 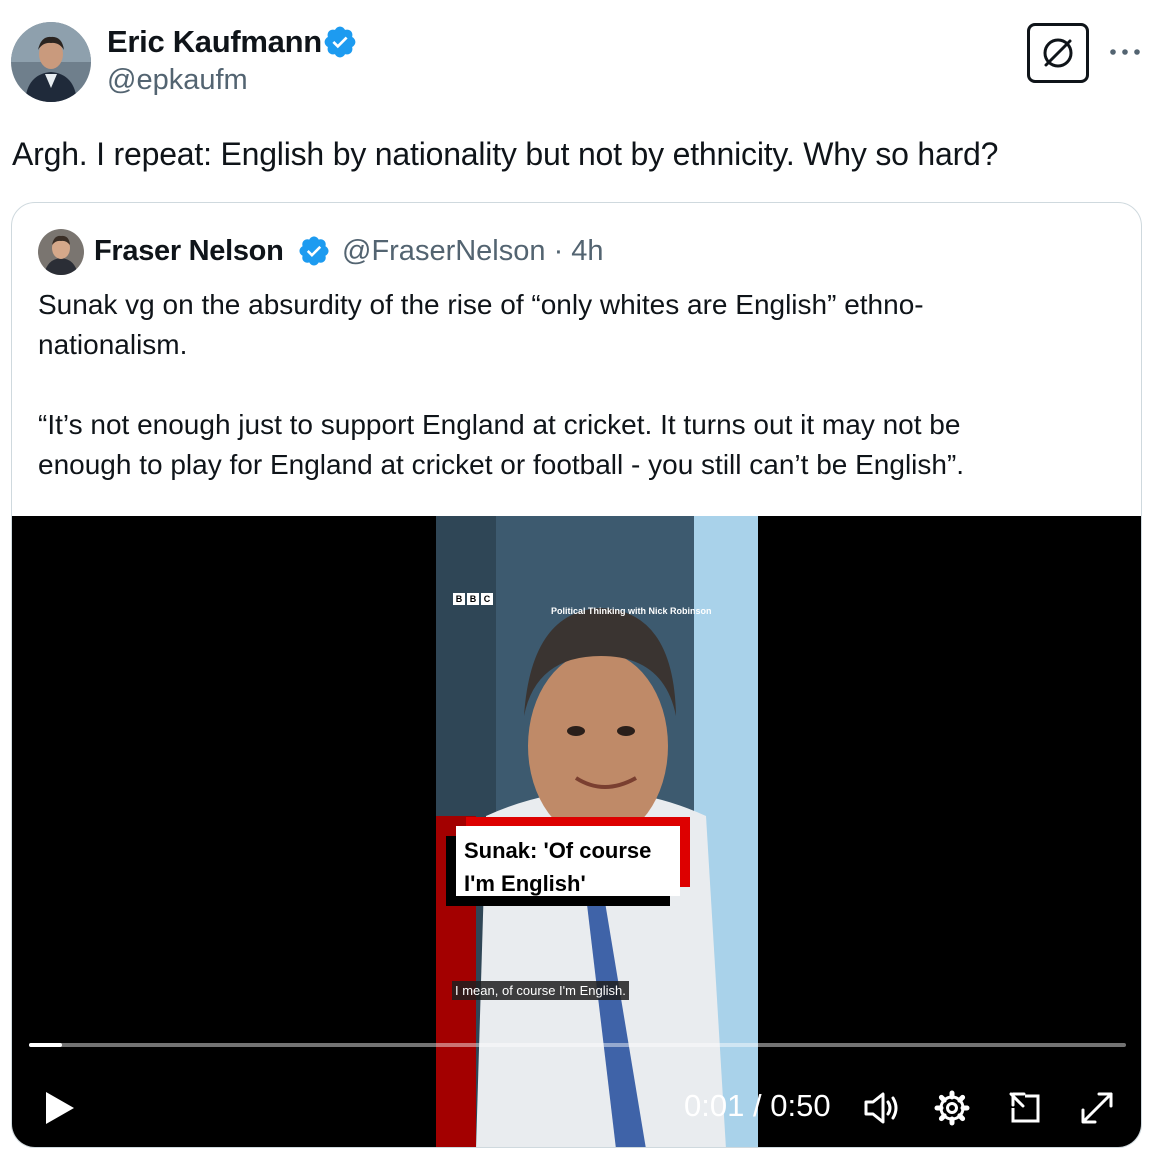 I want to click on more-icon, so click(x=1125, y=52).